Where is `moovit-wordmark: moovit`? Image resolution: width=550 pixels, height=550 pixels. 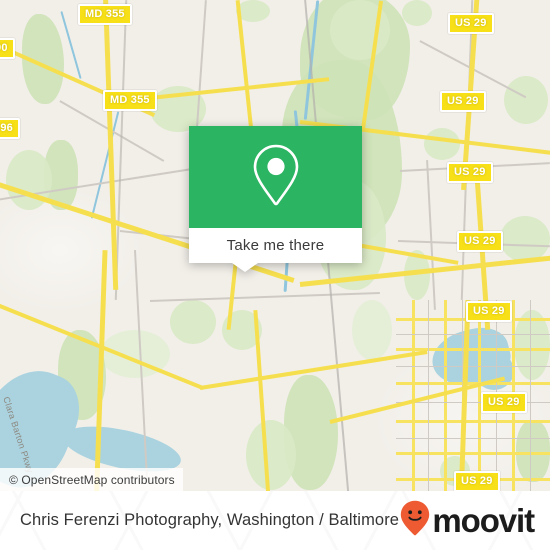
moovit-wordmark: moovit is located at coordinates (483, 520).